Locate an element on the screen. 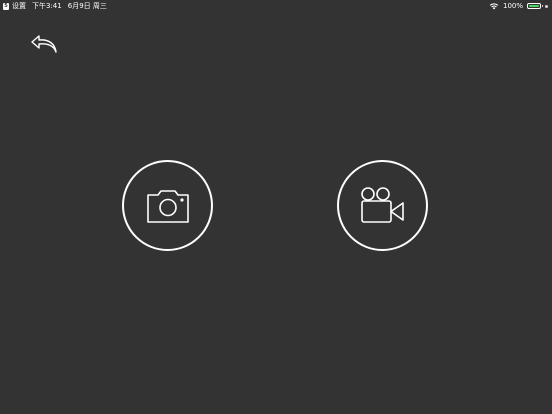 The height and width of the screenshot is (414, 552). back-arrow-icon is located at coordinates (44, 44).